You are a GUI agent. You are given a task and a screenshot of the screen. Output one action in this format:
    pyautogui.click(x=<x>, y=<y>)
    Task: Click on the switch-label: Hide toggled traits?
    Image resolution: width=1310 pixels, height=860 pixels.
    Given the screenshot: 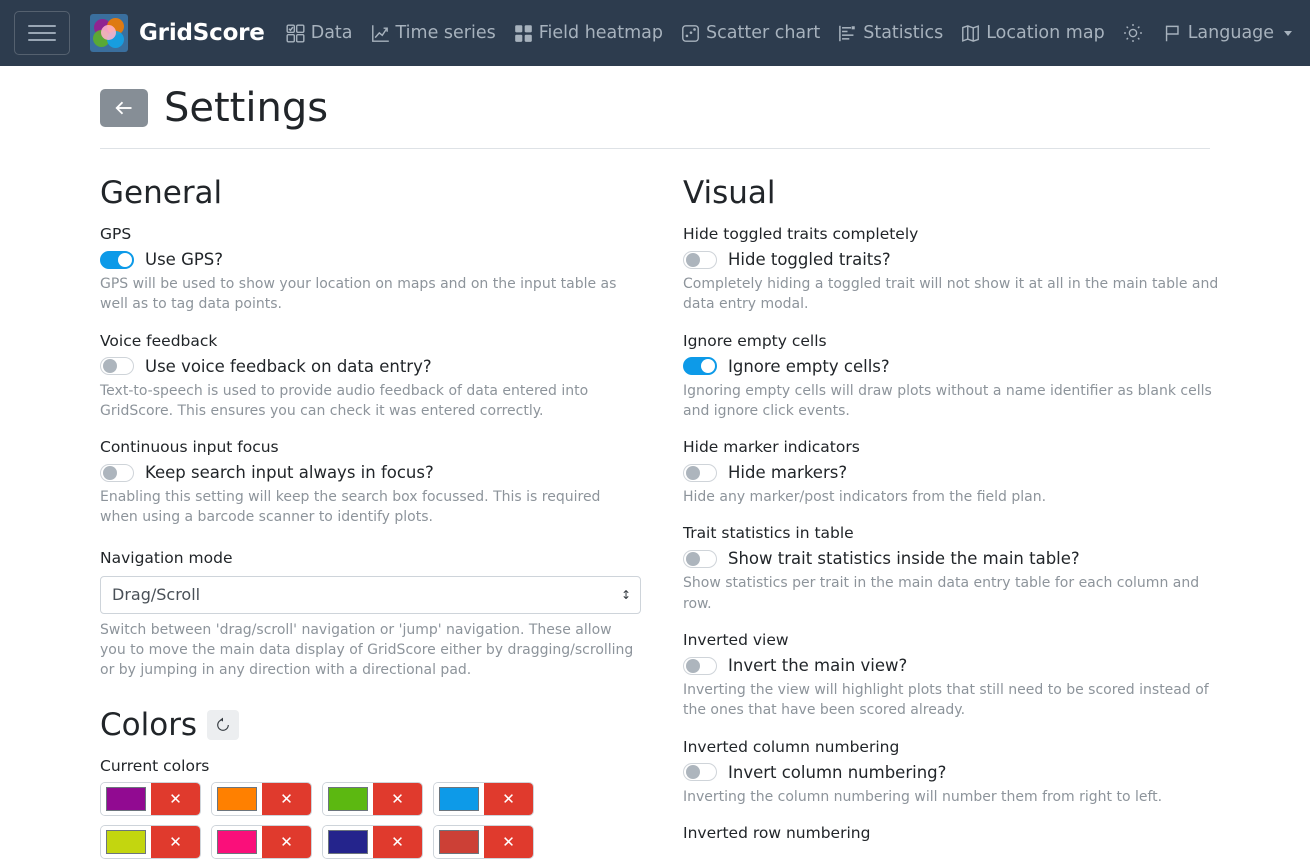 What is the action you would take?
    pyautogui.click(x=809, y=259)
    